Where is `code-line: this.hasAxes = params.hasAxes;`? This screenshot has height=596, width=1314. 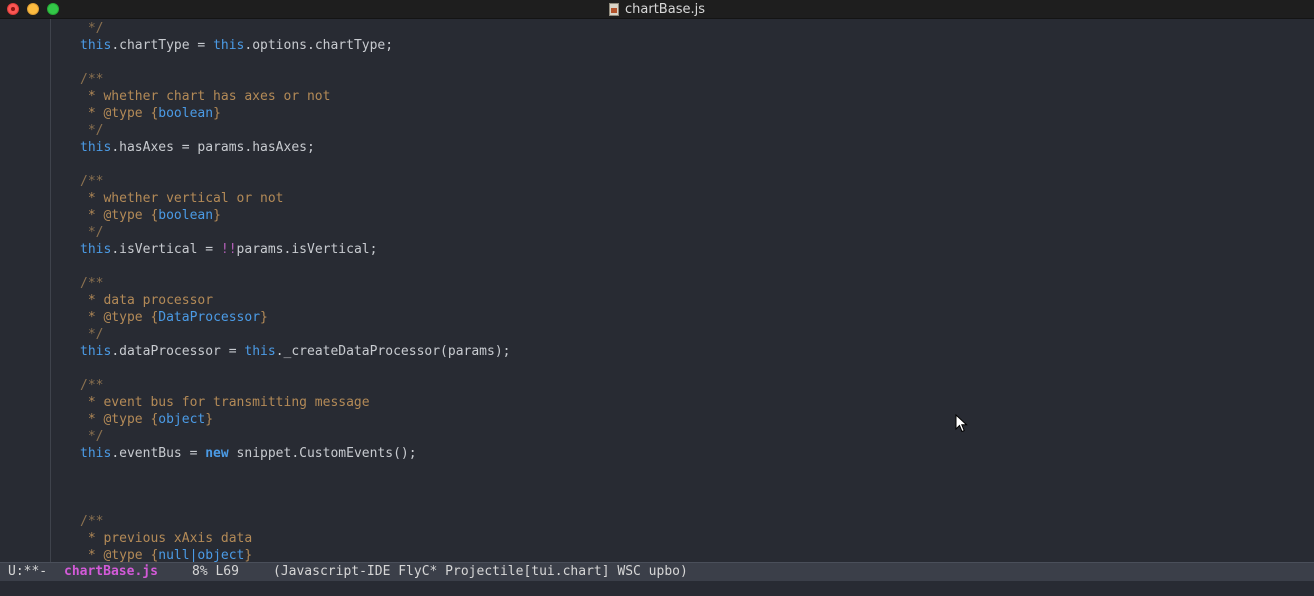
code-line: this.hasAxes = params.hasAxes; is located at coordinates (197, 147).